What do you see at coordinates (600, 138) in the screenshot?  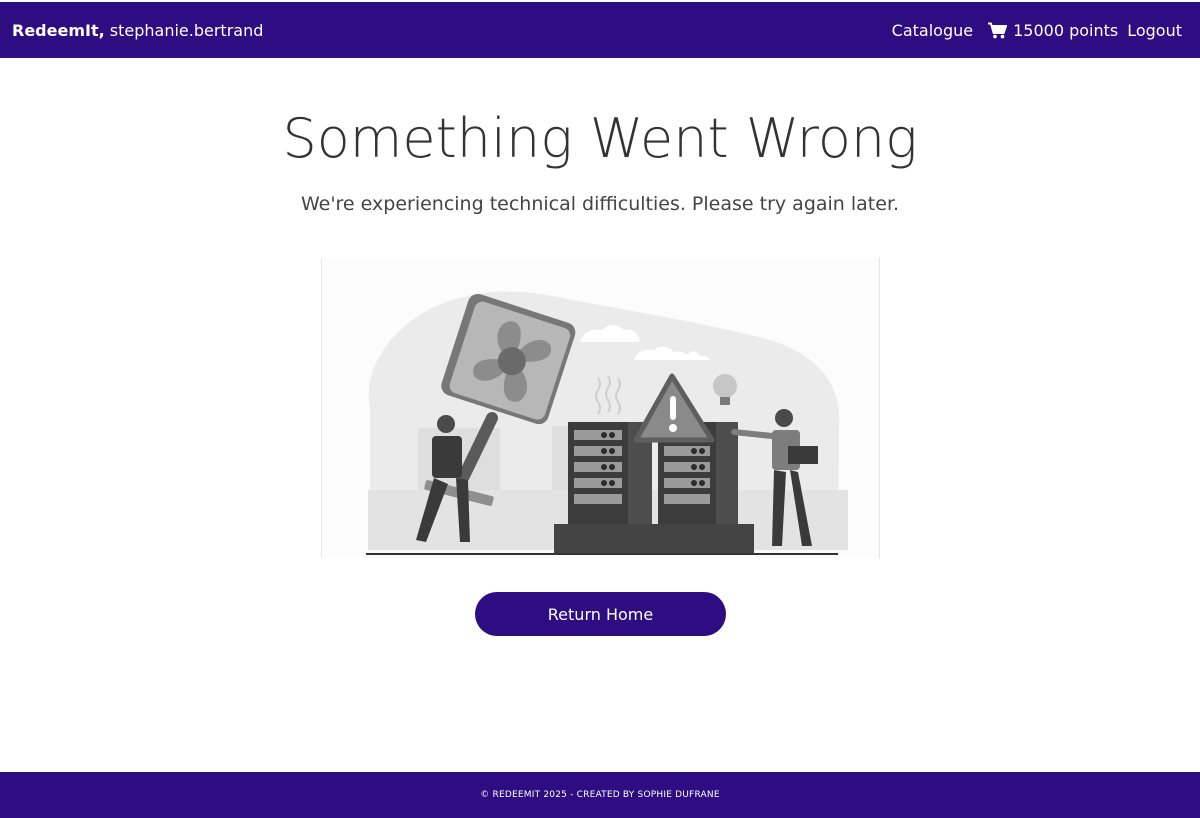 I see `page-title: Something Went Wrong` at bounding box center [600, 138].